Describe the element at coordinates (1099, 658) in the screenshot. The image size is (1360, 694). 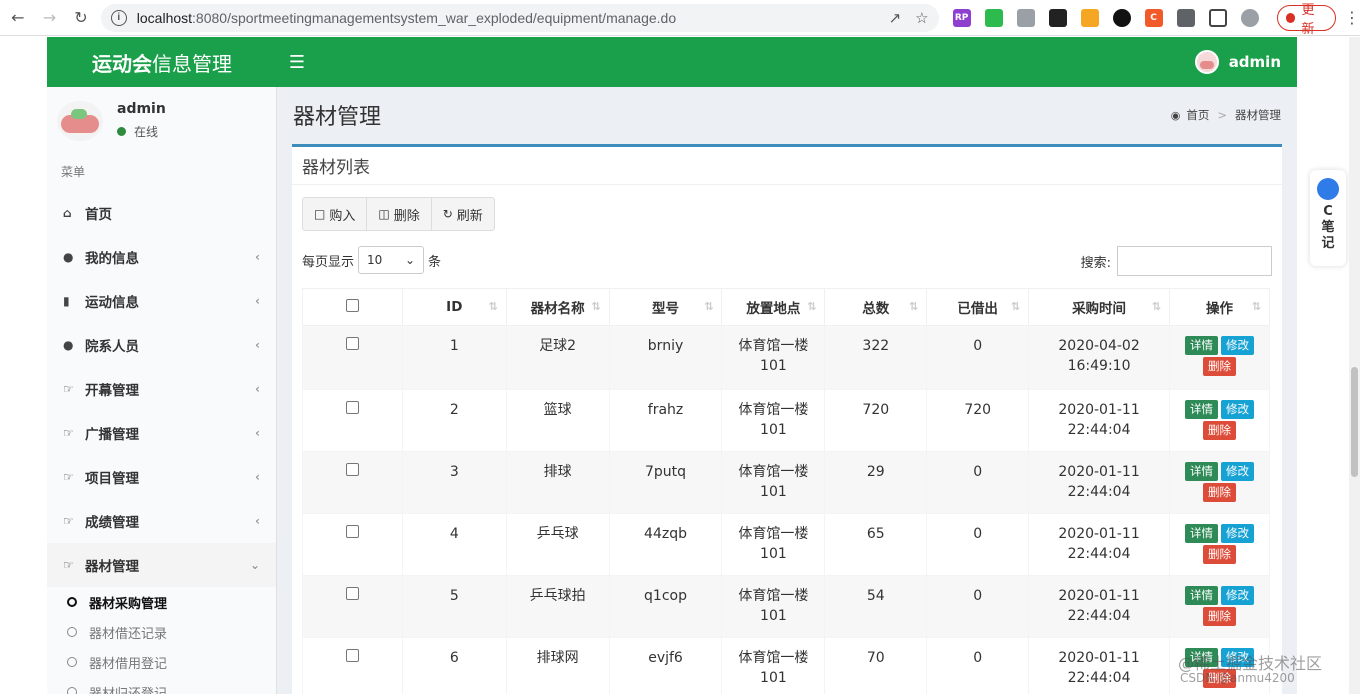
I see `purchase-date: 2020-01-11` at that location.